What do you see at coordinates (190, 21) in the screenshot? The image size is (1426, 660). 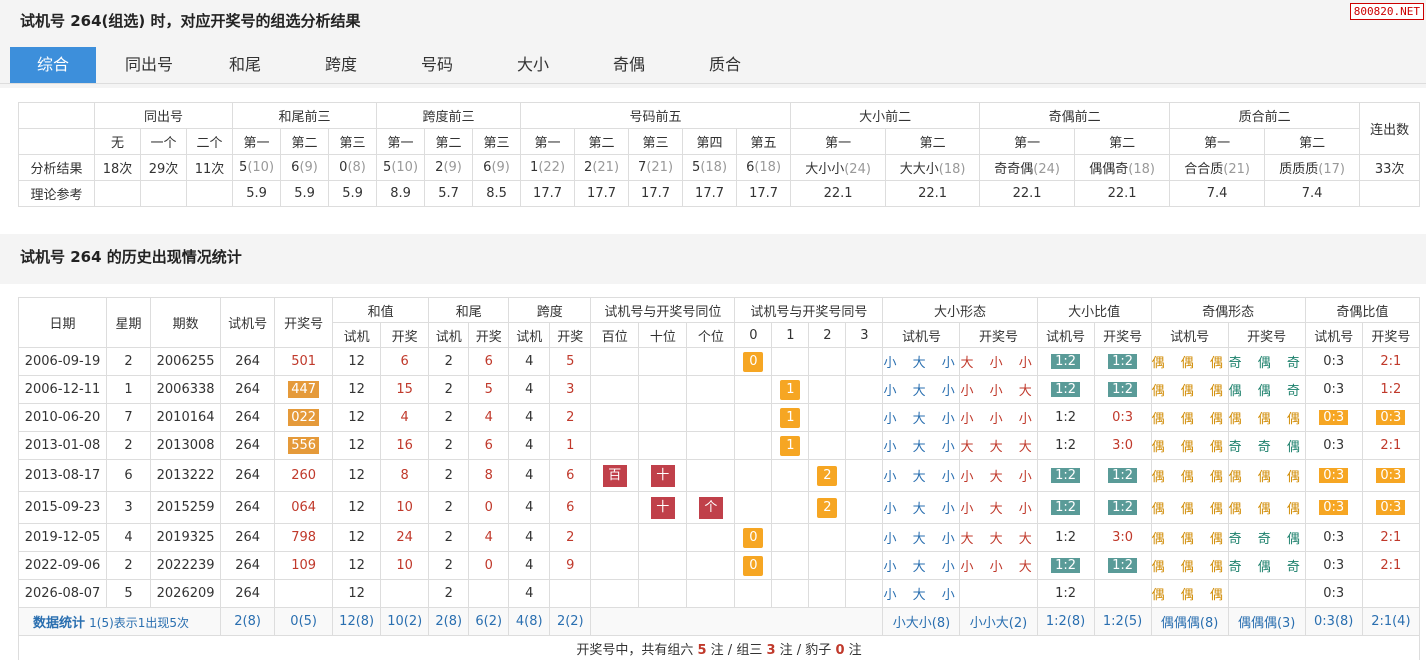 I see `analysis-title: 试机号 264(组选) 时，对应开奖号的组选分析结果` at bounding box center [190, 21].